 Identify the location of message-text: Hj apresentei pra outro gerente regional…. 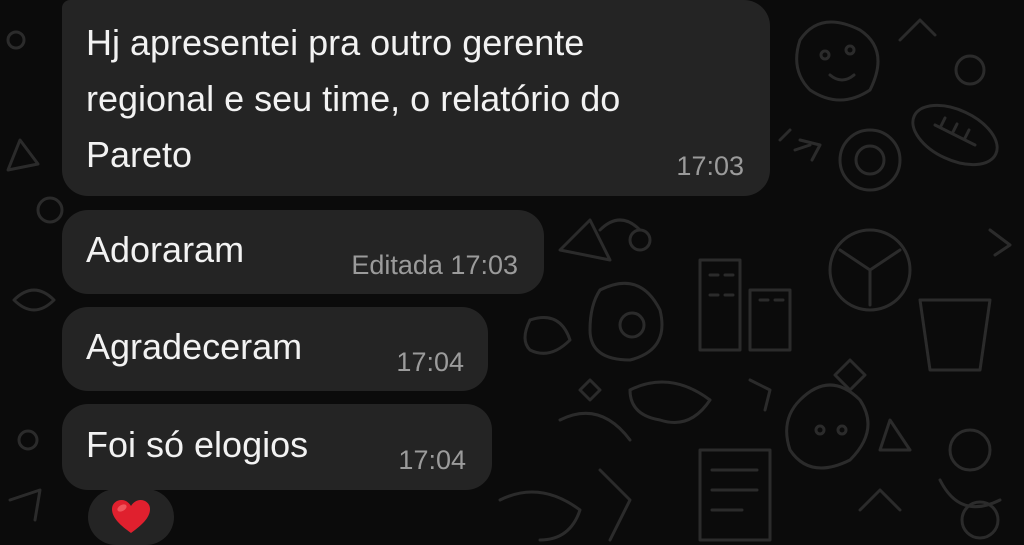
(353, 98).